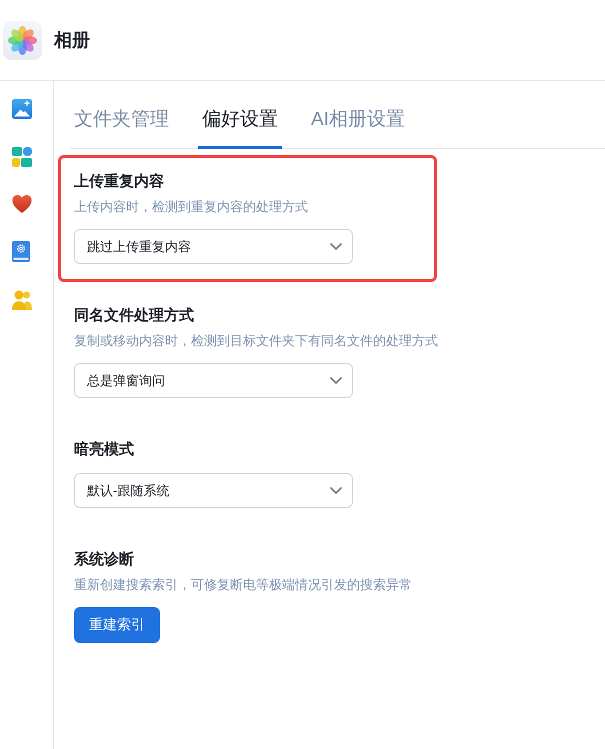 This screenshot has width=605, height=749. I want to click on dropdown-select: 总是弹窗询问, so click(213, 380).